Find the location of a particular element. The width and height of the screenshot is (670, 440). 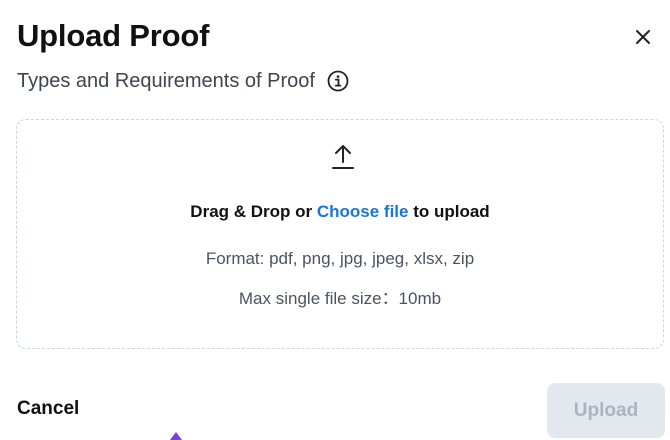

choose-file-link: Choose file is located at coordinates (363, 211).